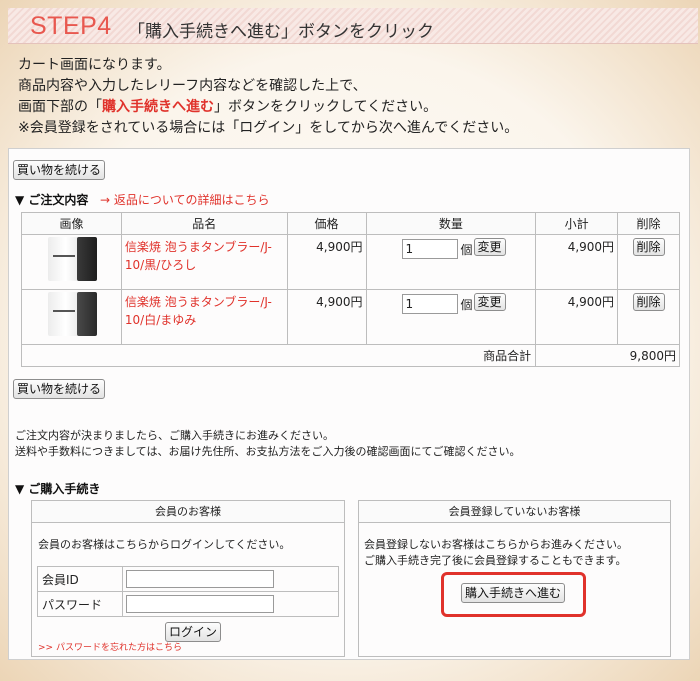  Describe the element at coordinates (204, 262) in the screenshot. I see `product-name: 信楽焼 泡うまタンブラー/J-10/黒/ひろし` at that location.